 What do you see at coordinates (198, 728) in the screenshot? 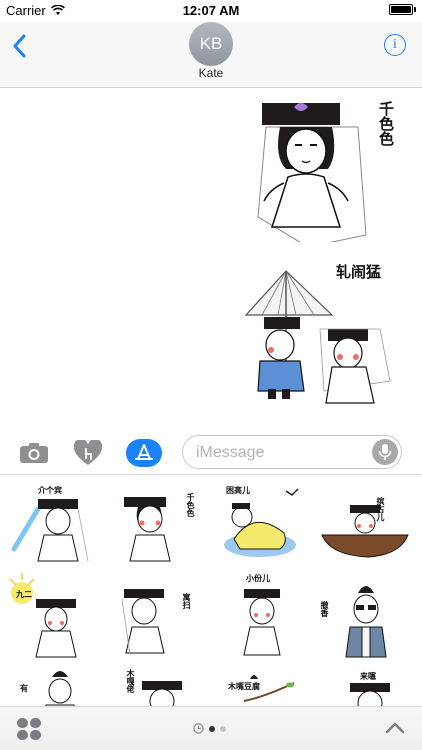
I see `recents-clock-icon` at bounding box center [198, 728].